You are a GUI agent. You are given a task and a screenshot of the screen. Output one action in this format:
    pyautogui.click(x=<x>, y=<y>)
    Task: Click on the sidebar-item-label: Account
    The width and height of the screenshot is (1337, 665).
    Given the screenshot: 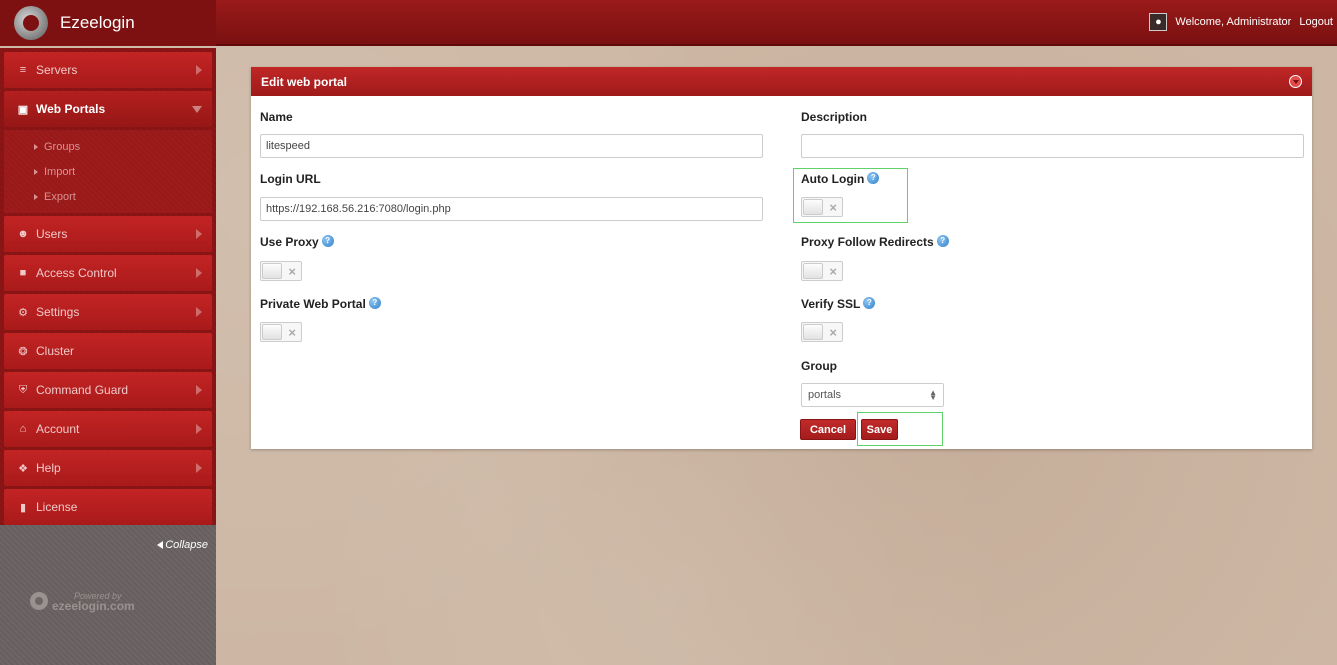 What is the action you would take?
    pyautogui.click(x=58, y=429)
    